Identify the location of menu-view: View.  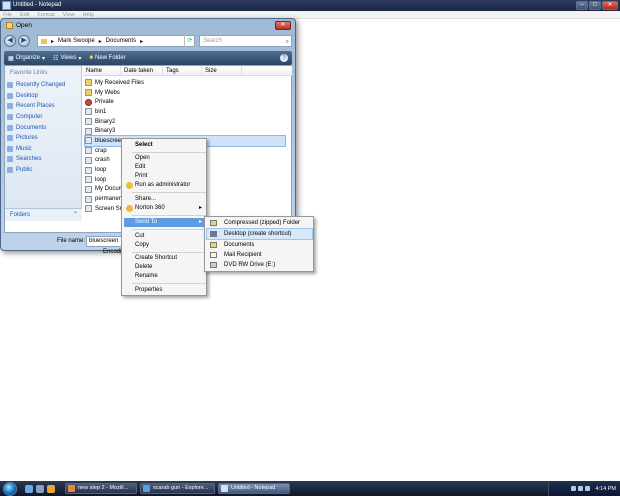
(69, 14).